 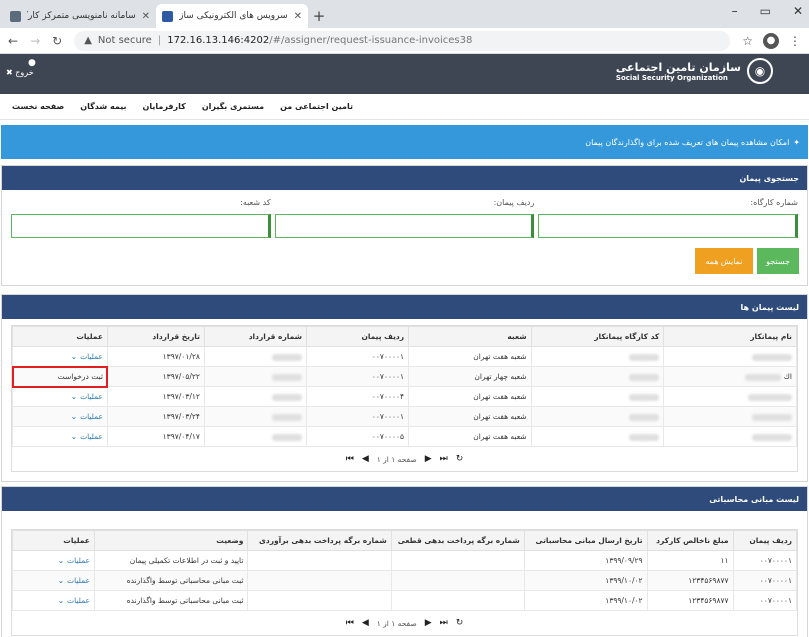 What do you see at coordinates (760, 71) in the screenshot?
I see `org-emblem-icon: ◉` at bounding box center [760, 71].